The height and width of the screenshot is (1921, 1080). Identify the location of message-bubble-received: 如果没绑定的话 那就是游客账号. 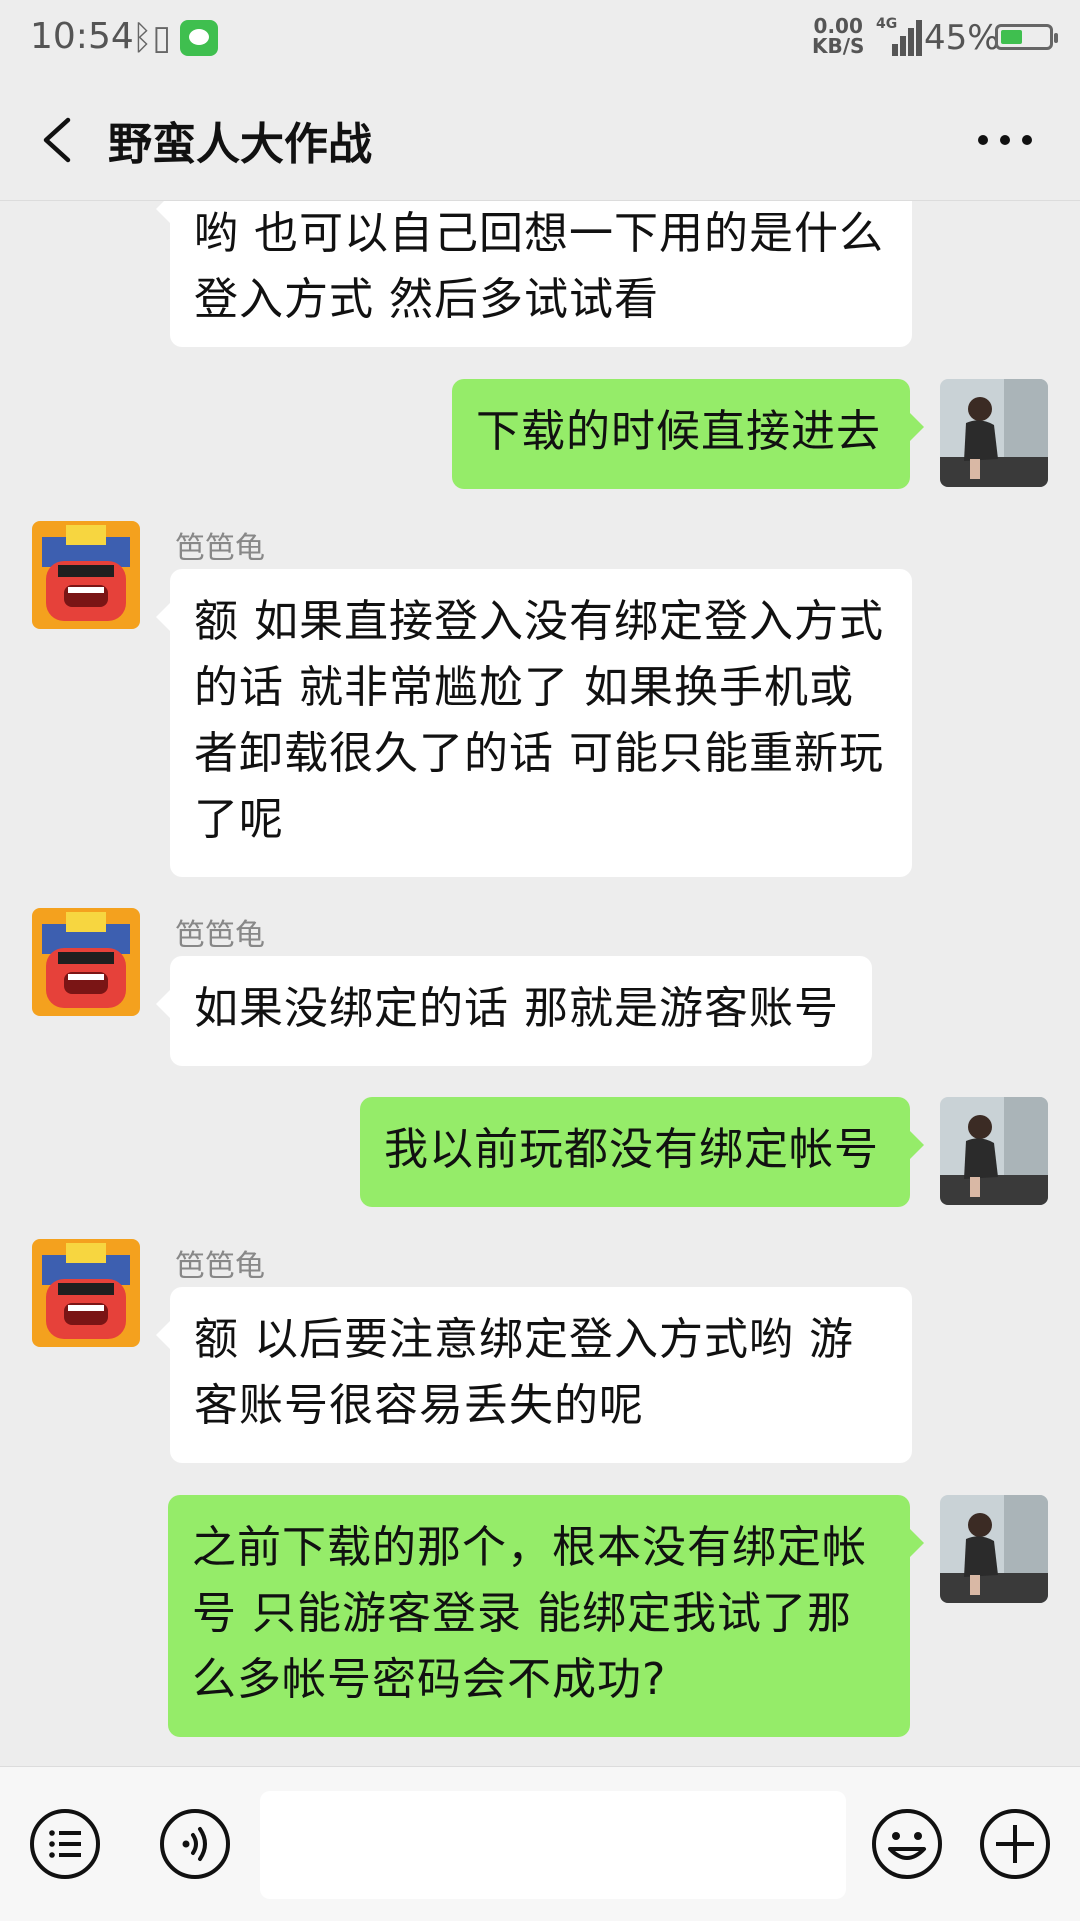
(514, 1011).